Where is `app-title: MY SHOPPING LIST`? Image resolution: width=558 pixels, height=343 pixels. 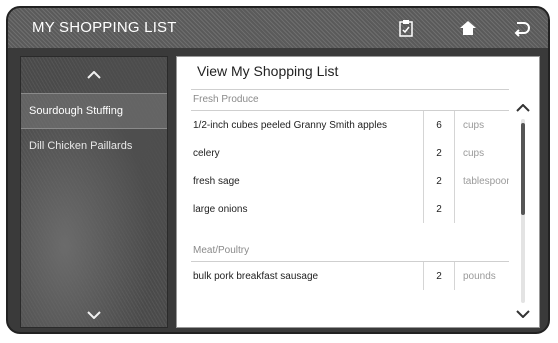
app-title: MY SHOPPING LIST is located at coordinates (104, 27).